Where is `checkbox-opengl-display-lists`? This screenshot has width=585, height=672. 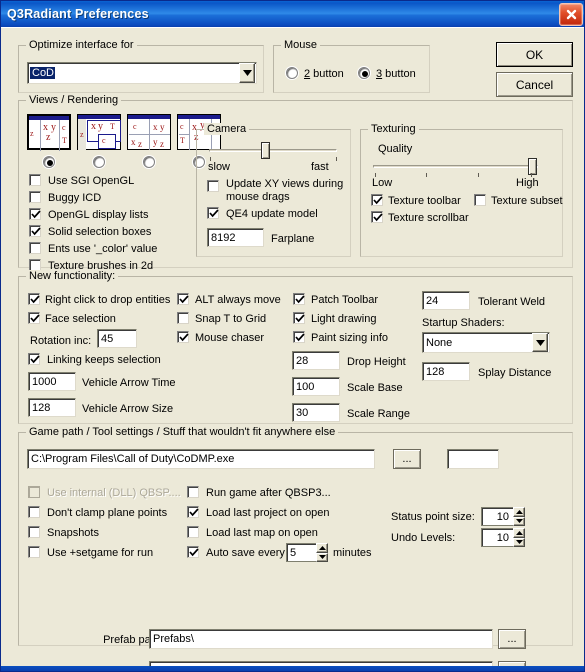 checkbox-opengl-display-lists is located at coordinates (35, 214).